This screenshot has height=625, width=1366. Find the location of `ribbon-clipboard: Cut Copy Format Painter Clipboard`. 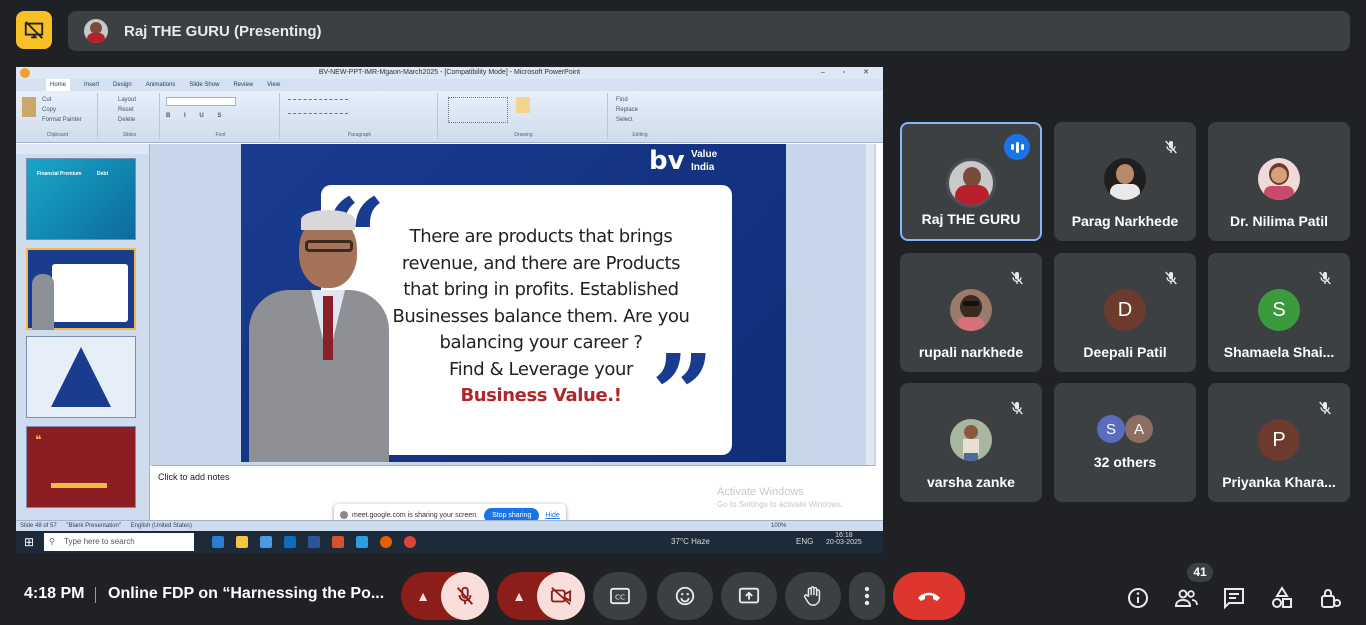

ribbon-clipboard: Cut Copy Format Painter Clipboard is located at coordinates (58, 116).